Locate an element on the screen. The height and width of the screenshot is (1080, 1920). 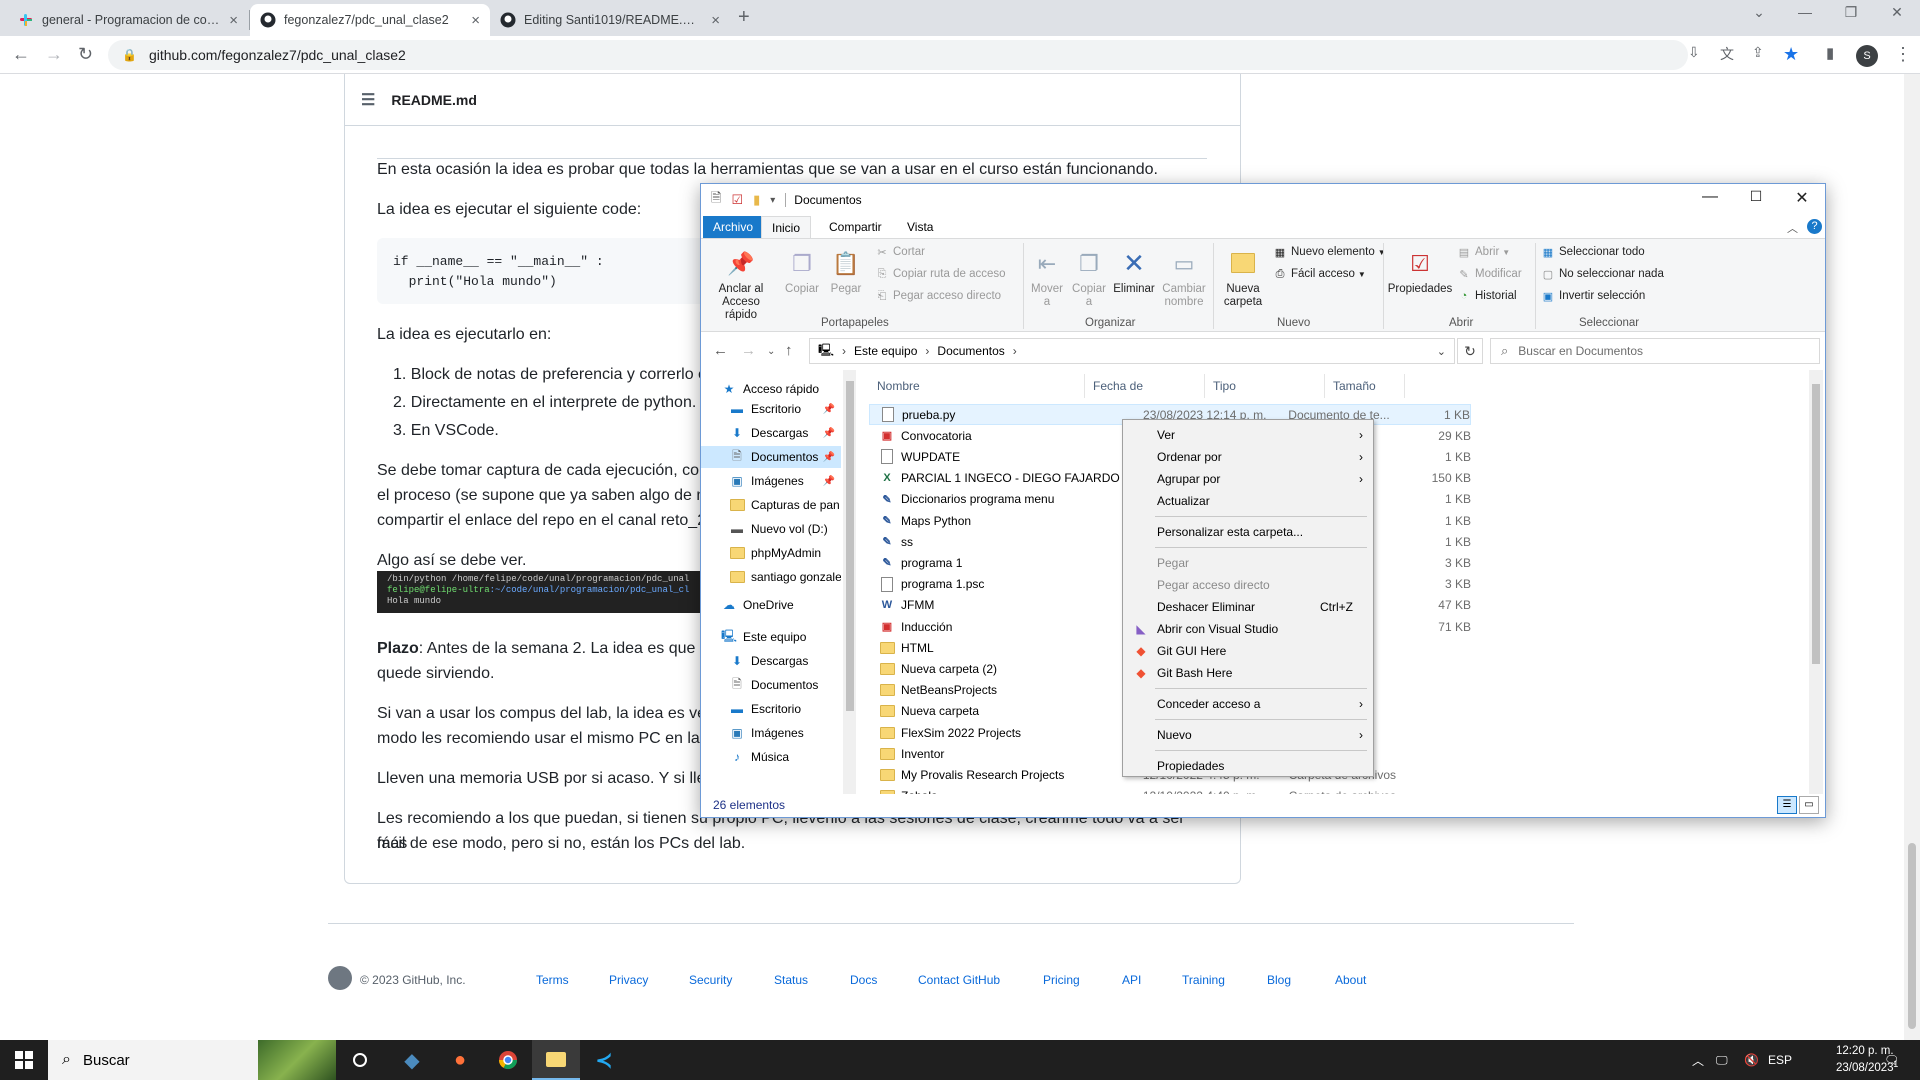
network-icon: 🖵 is located at coordinates (1722, 1060).